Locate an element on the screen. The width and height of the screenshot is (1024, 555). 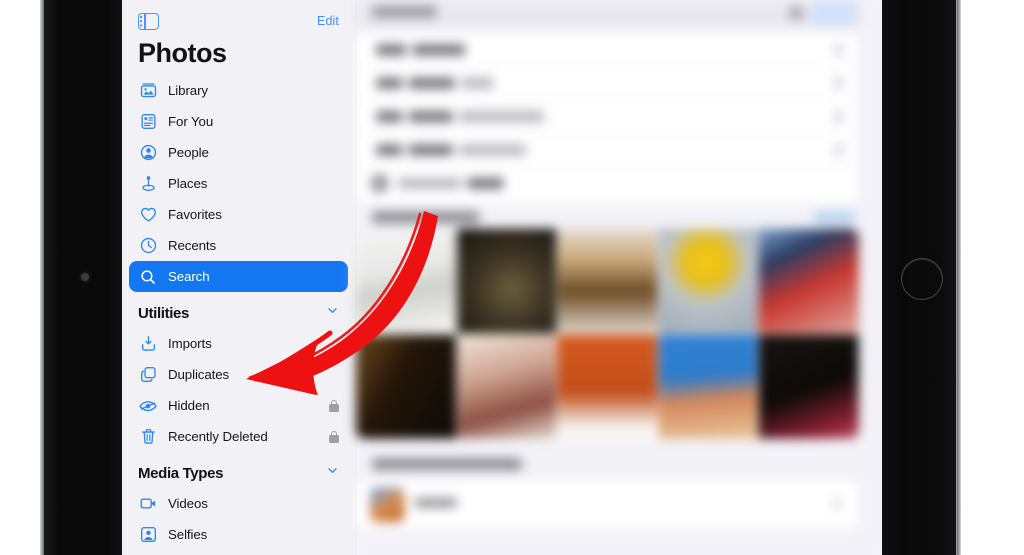
video-camera-icon is located at coordinates (148, 504).